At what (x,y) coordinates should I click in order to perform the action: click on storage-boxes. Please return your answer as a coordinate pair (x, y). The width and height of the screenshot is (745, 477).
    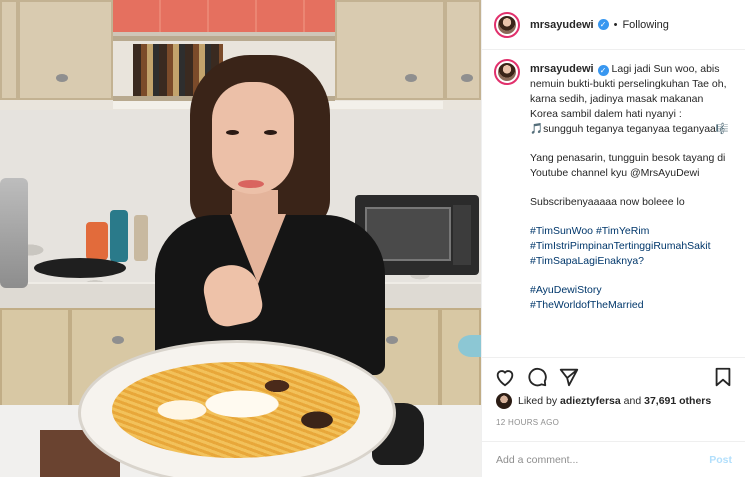
    Looking at the image, I should click on (224, 16).